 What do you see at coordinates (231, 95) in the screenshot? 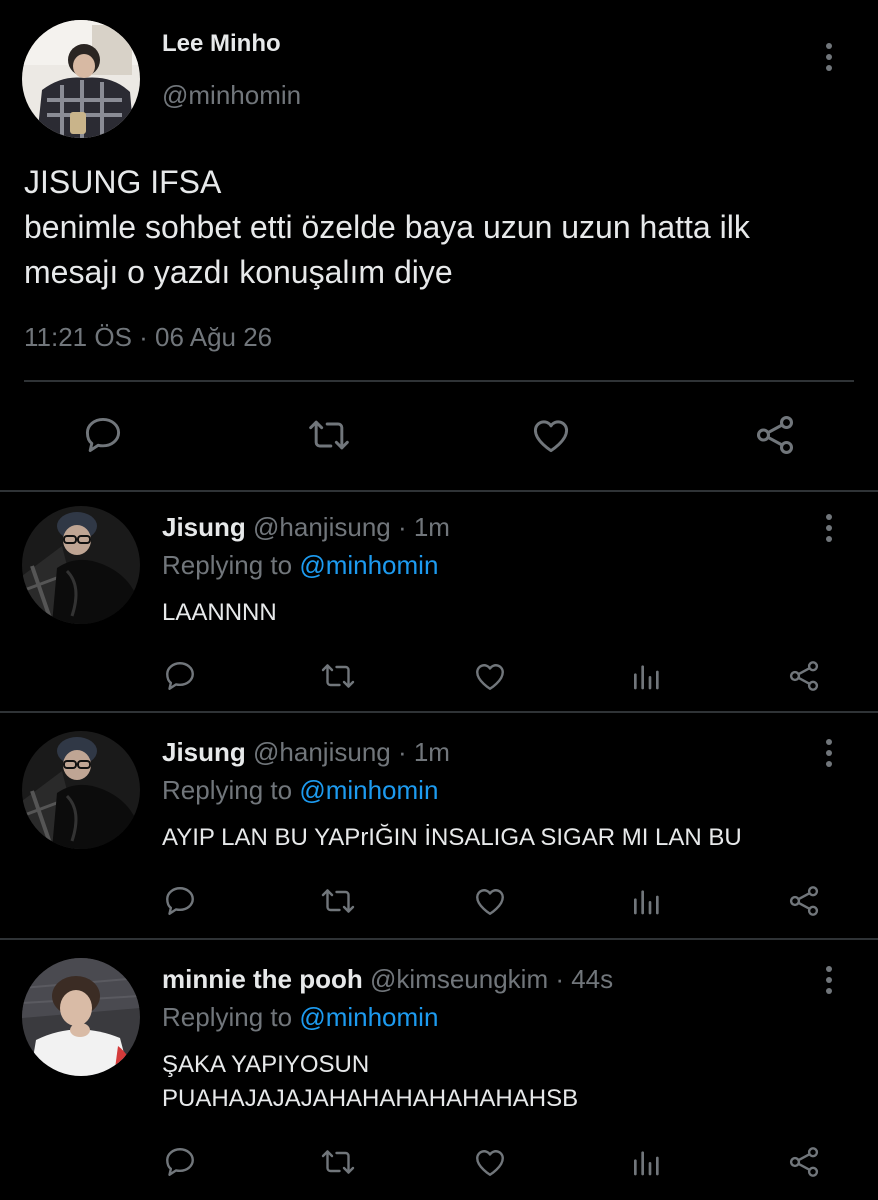
I see `author-handle: @minhomin` at bounding box center [231, 95].